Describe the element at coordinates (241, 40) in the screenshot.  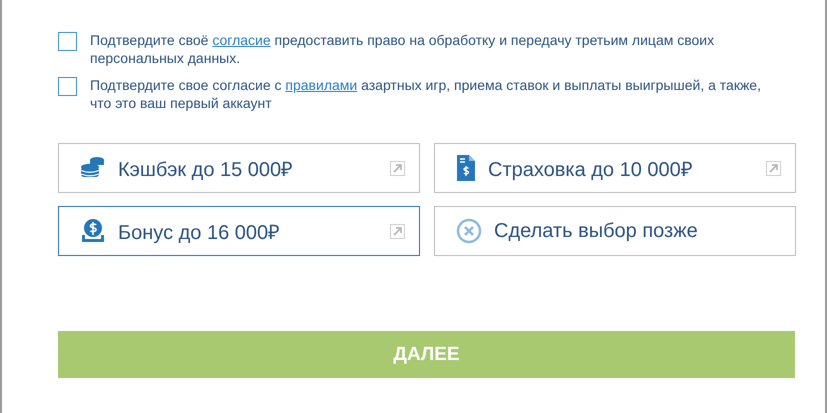
I see `consent-link: согласие` at that location.